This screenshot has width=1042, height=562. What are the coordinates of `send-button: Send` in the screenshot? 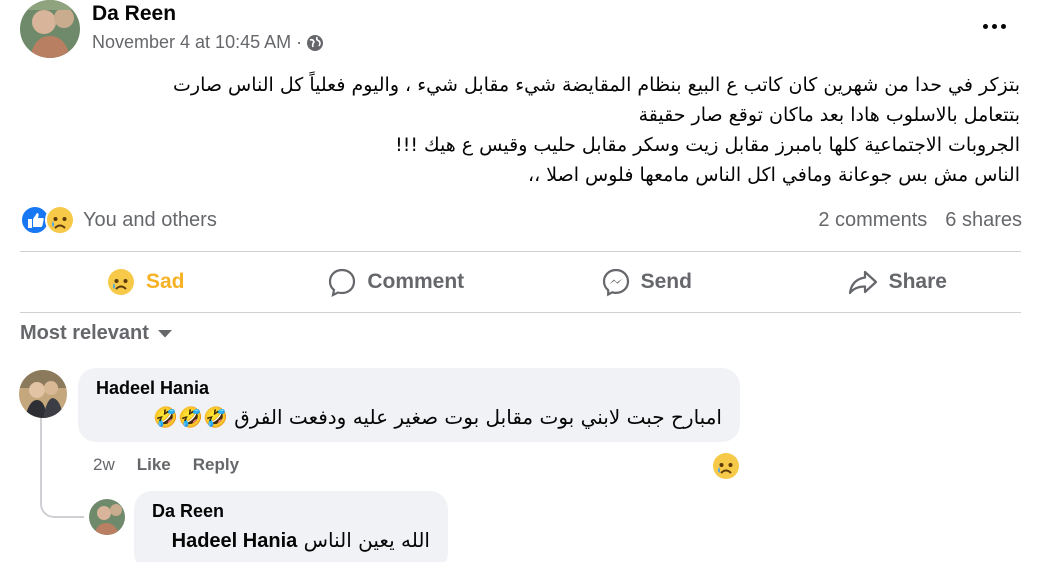 It's located at (646, 282).